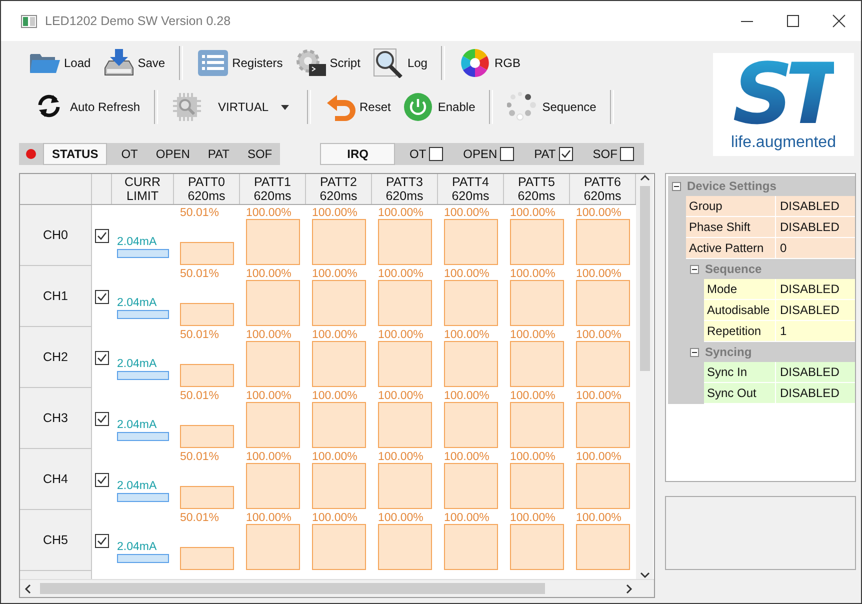 The height and width of the screenshot is (604, 862). I want to click on scroll-up-icon, so click(645, 178).